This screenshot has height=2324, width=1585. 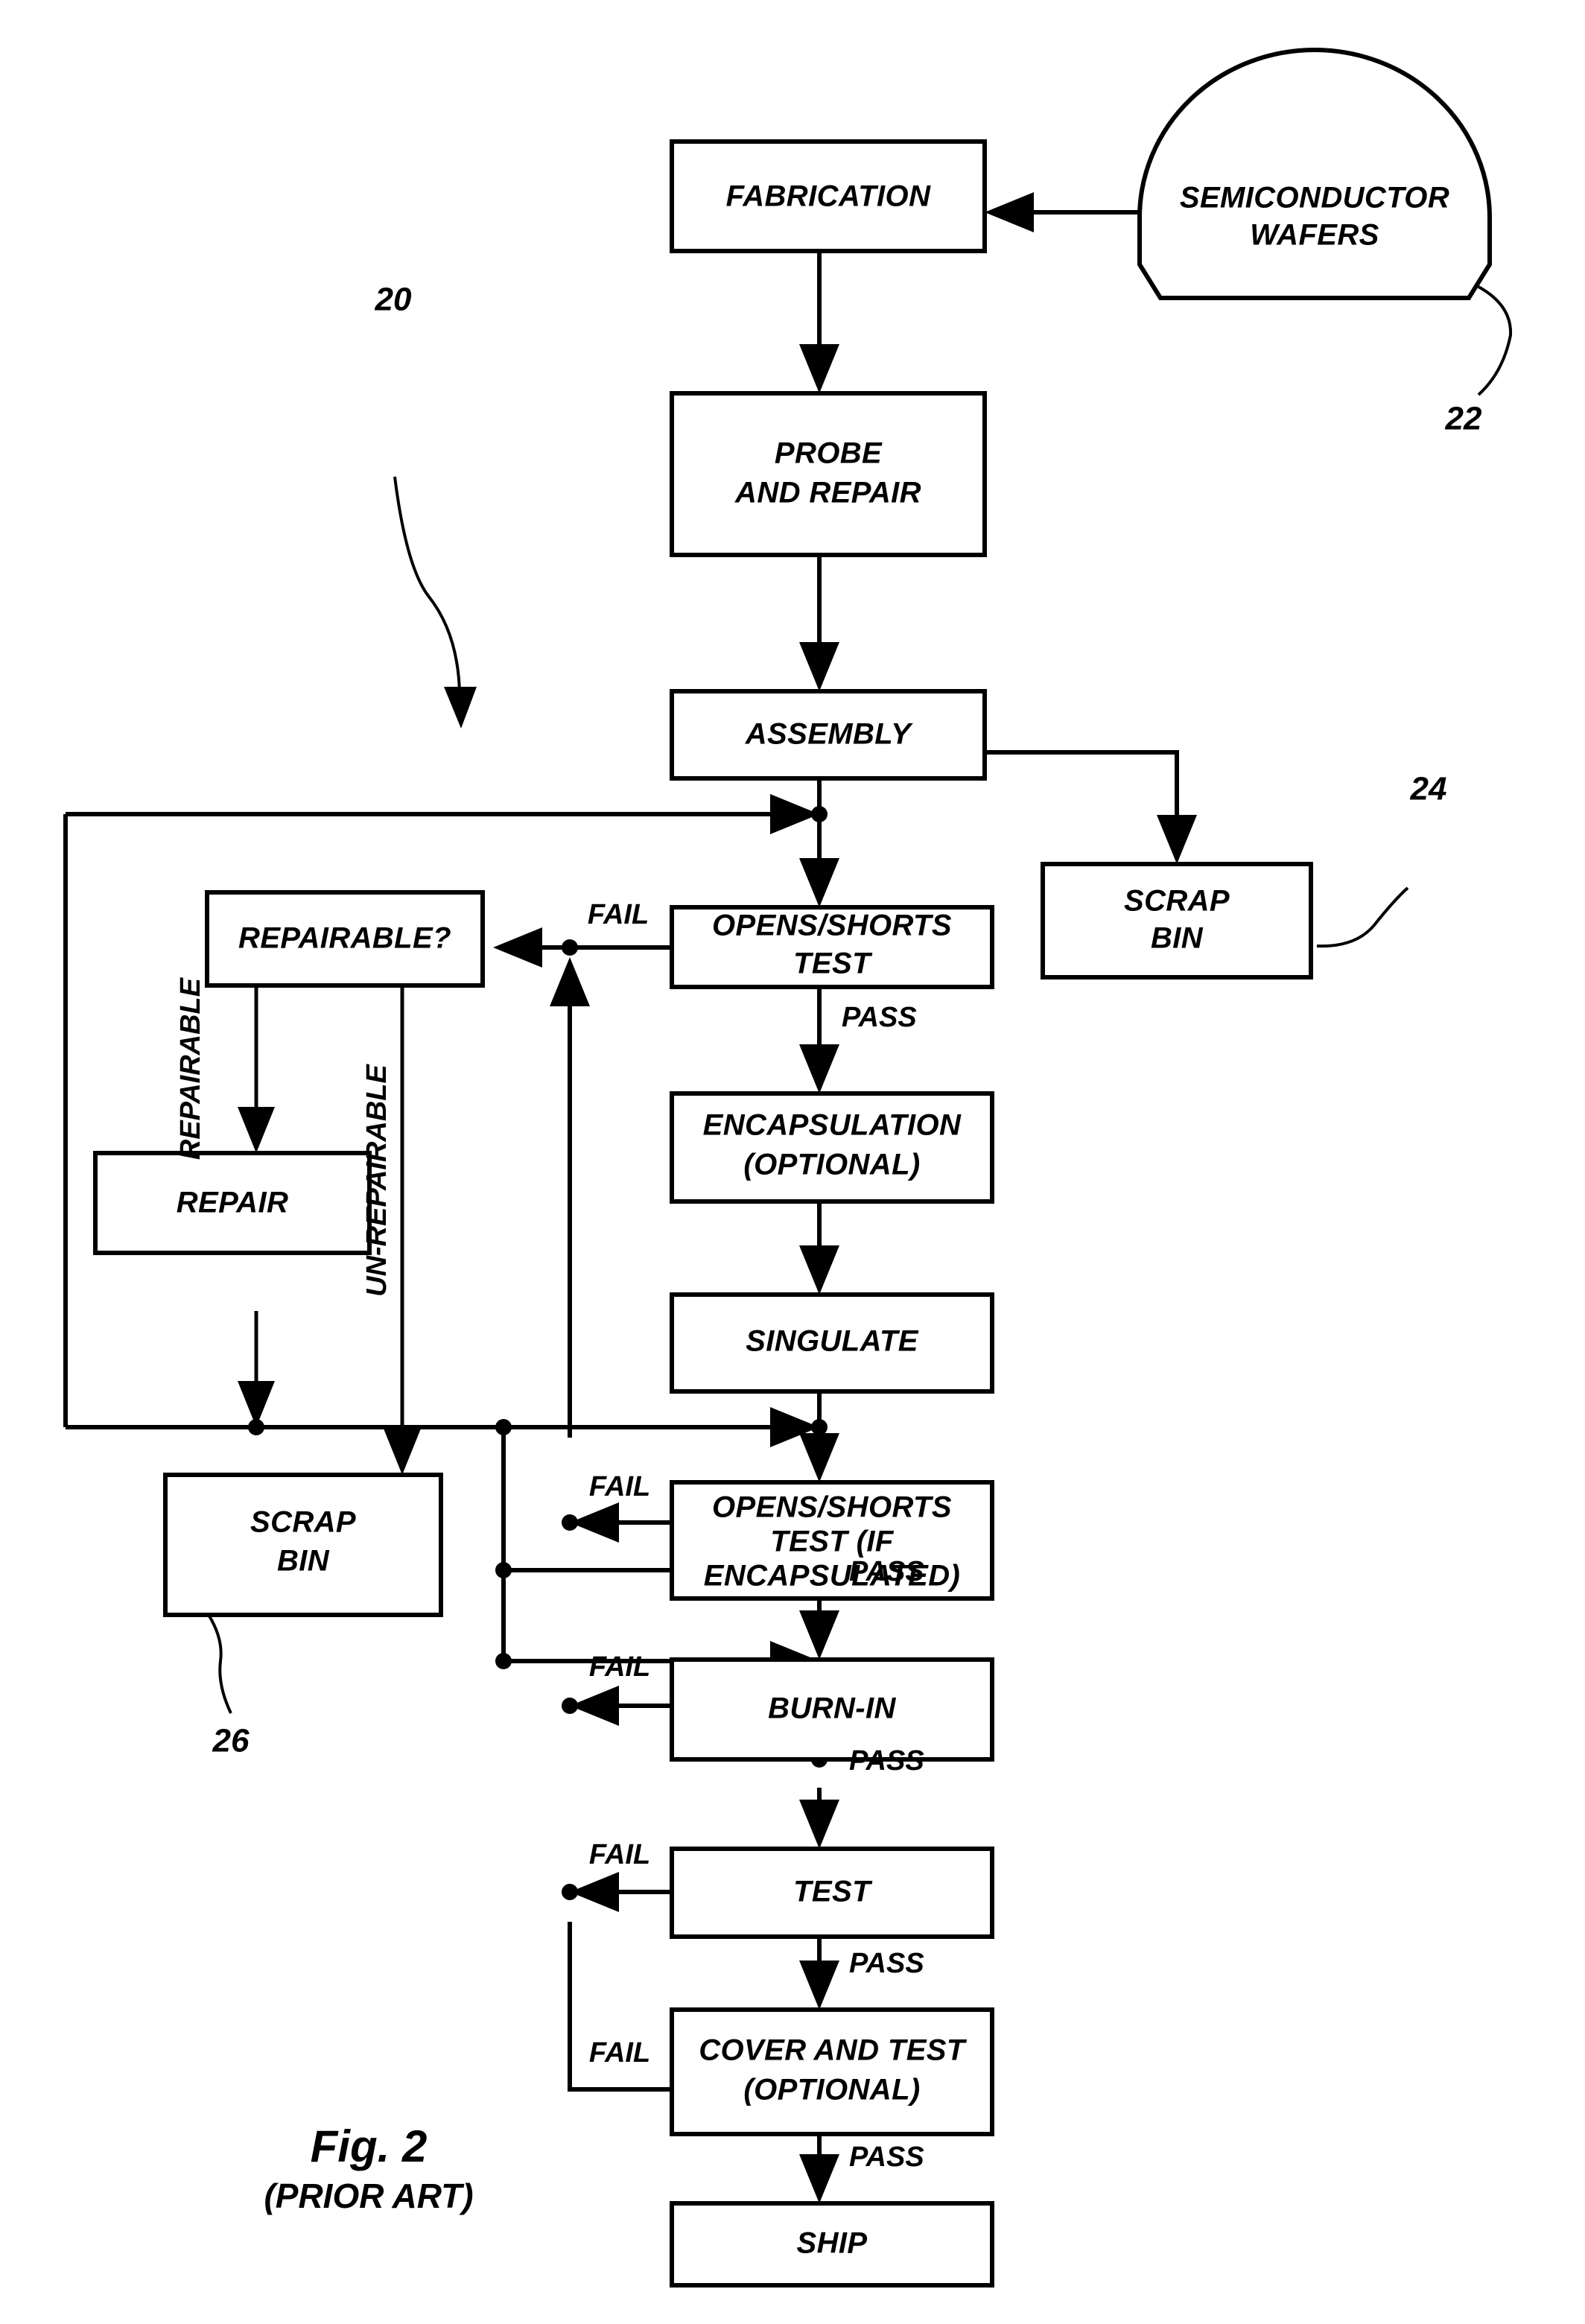 What do you see at coordinates (832, 2243) in the screenshot?
I see `label-ship: SHIP` at bounding box center [832, 2243].